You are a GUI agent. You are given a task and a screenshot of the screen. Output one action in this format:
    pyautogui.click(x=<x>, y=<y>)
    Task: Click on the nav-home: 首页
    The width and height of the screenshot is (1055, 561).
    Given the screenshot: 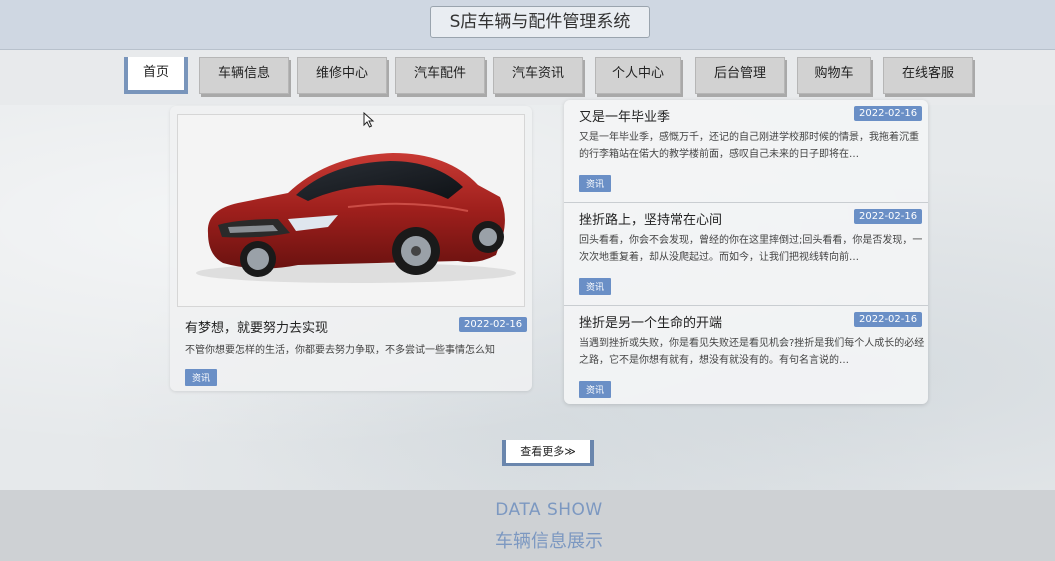 What is the action you would take?
    pyautogui.click(x=156, y=75)
    